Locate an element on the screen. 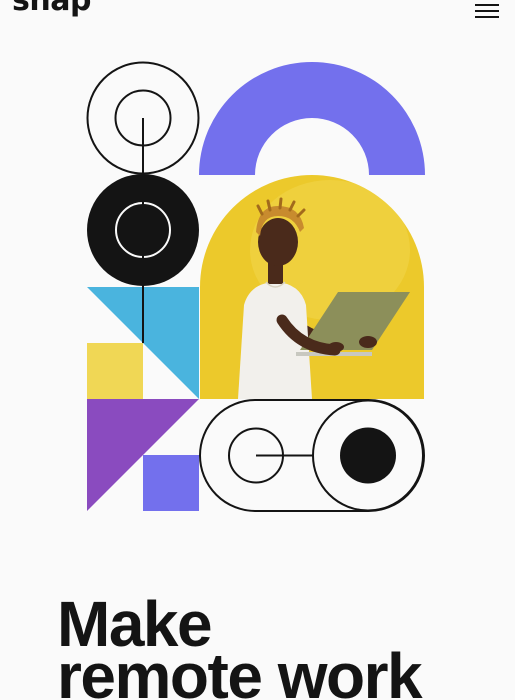  hero-headline: Make remote work is located at coordinates (240, 646).